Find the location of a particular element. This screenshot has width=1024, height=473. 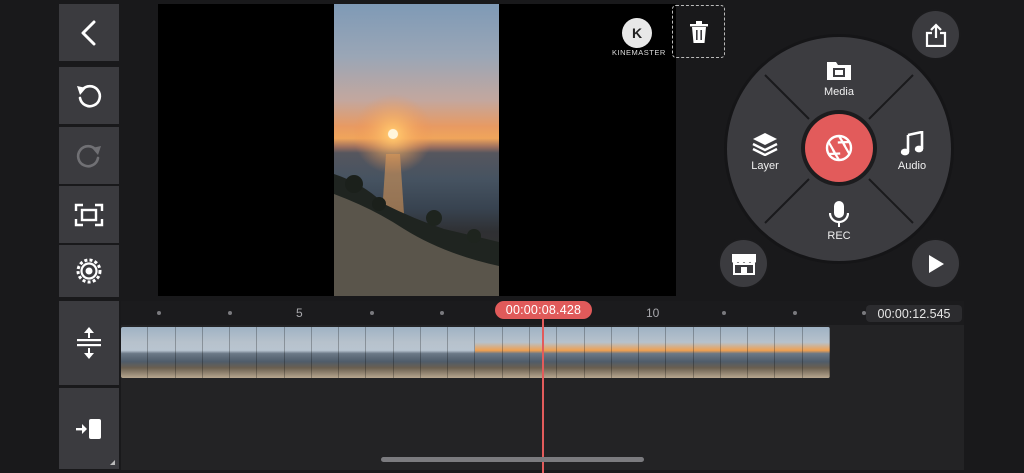

chevron-left-icon is located at coordinates (88, 32).